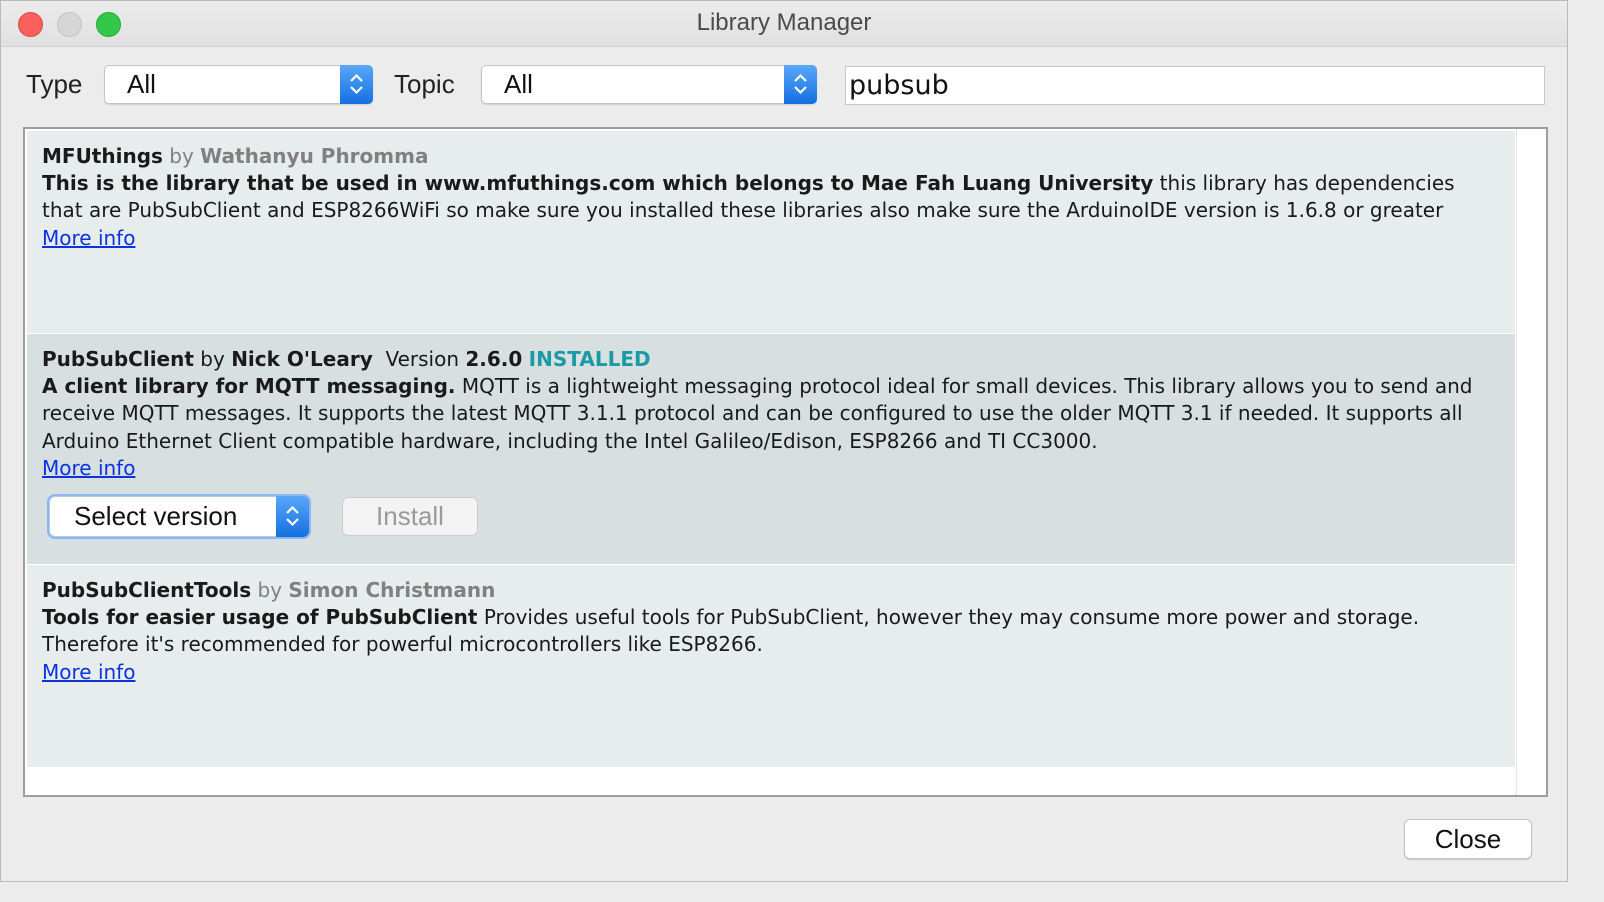 The width and height of the screenshot is (1604, 902). I want to click on window-title: Library Manager, so click(784, 22).